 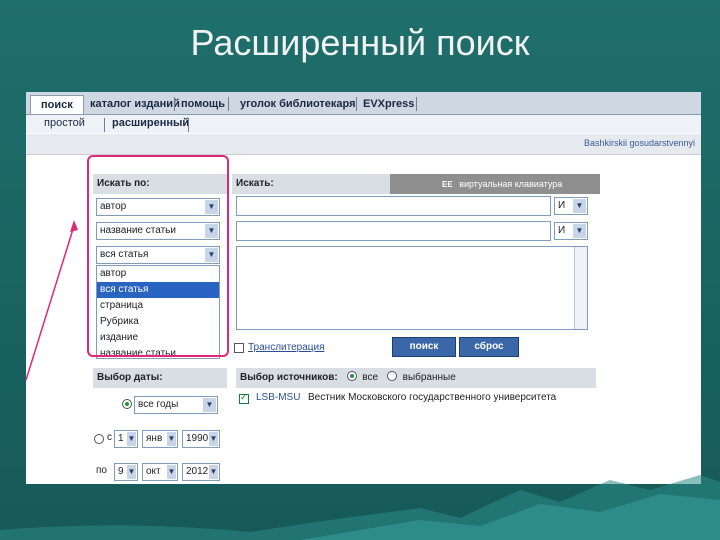 What do you see at coordinates (562, 230) in the screenshot?
I see `bool-op-2-value: И` at bounding box center [562, 230].